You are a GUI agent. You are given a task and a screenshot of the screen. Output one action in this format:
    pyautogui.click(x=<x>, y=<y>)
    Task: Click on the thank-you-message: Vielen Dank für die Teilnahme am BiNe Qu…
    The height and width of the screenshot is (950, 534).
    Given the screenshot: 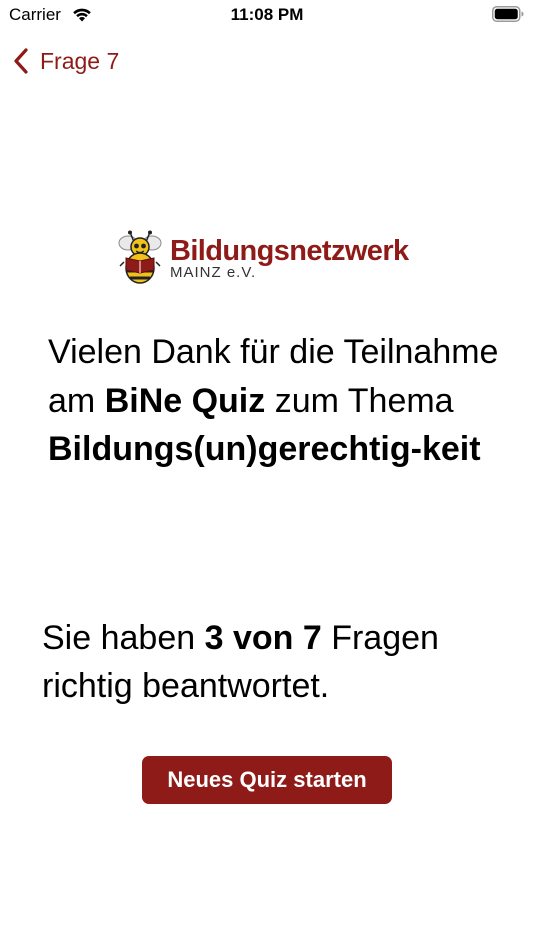 What is the action you would take?
    pyautogui.click(x=283, y=401)
    